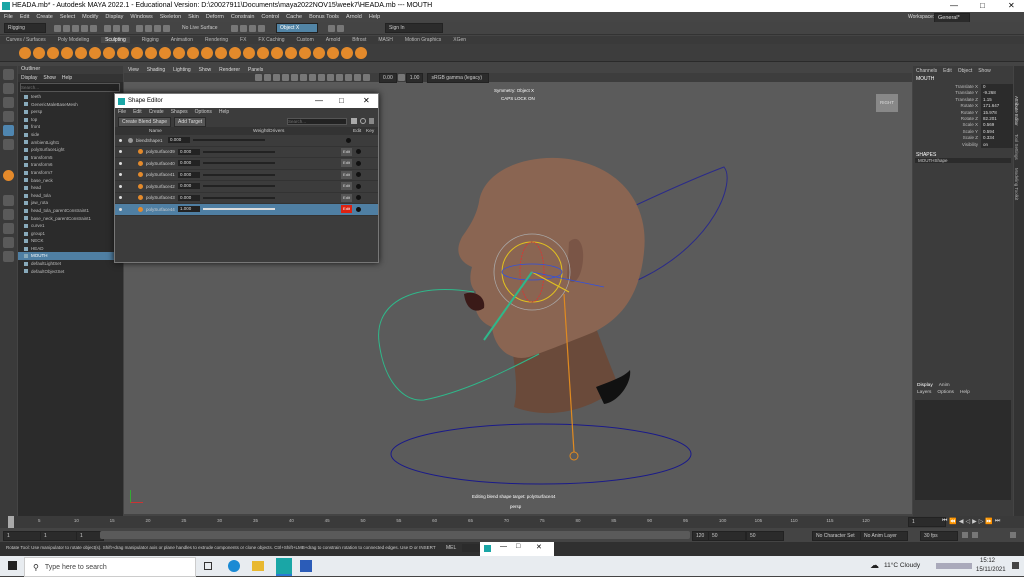 The image size is (1024, 577). Describe the element at coordinates (339, 77) in the screenshot. I see `lights-icon` at that location.